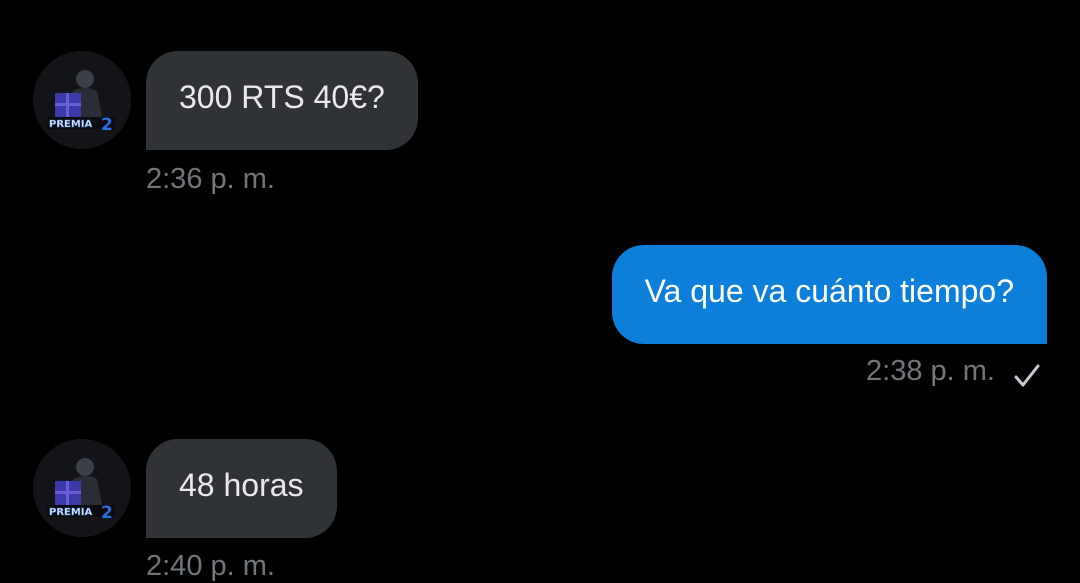 The width and height of the screenshot is (1080, 583). Describe the element at coordinates (241, 485) in the screenshot. I see `message-text: 48 horas` at that location.